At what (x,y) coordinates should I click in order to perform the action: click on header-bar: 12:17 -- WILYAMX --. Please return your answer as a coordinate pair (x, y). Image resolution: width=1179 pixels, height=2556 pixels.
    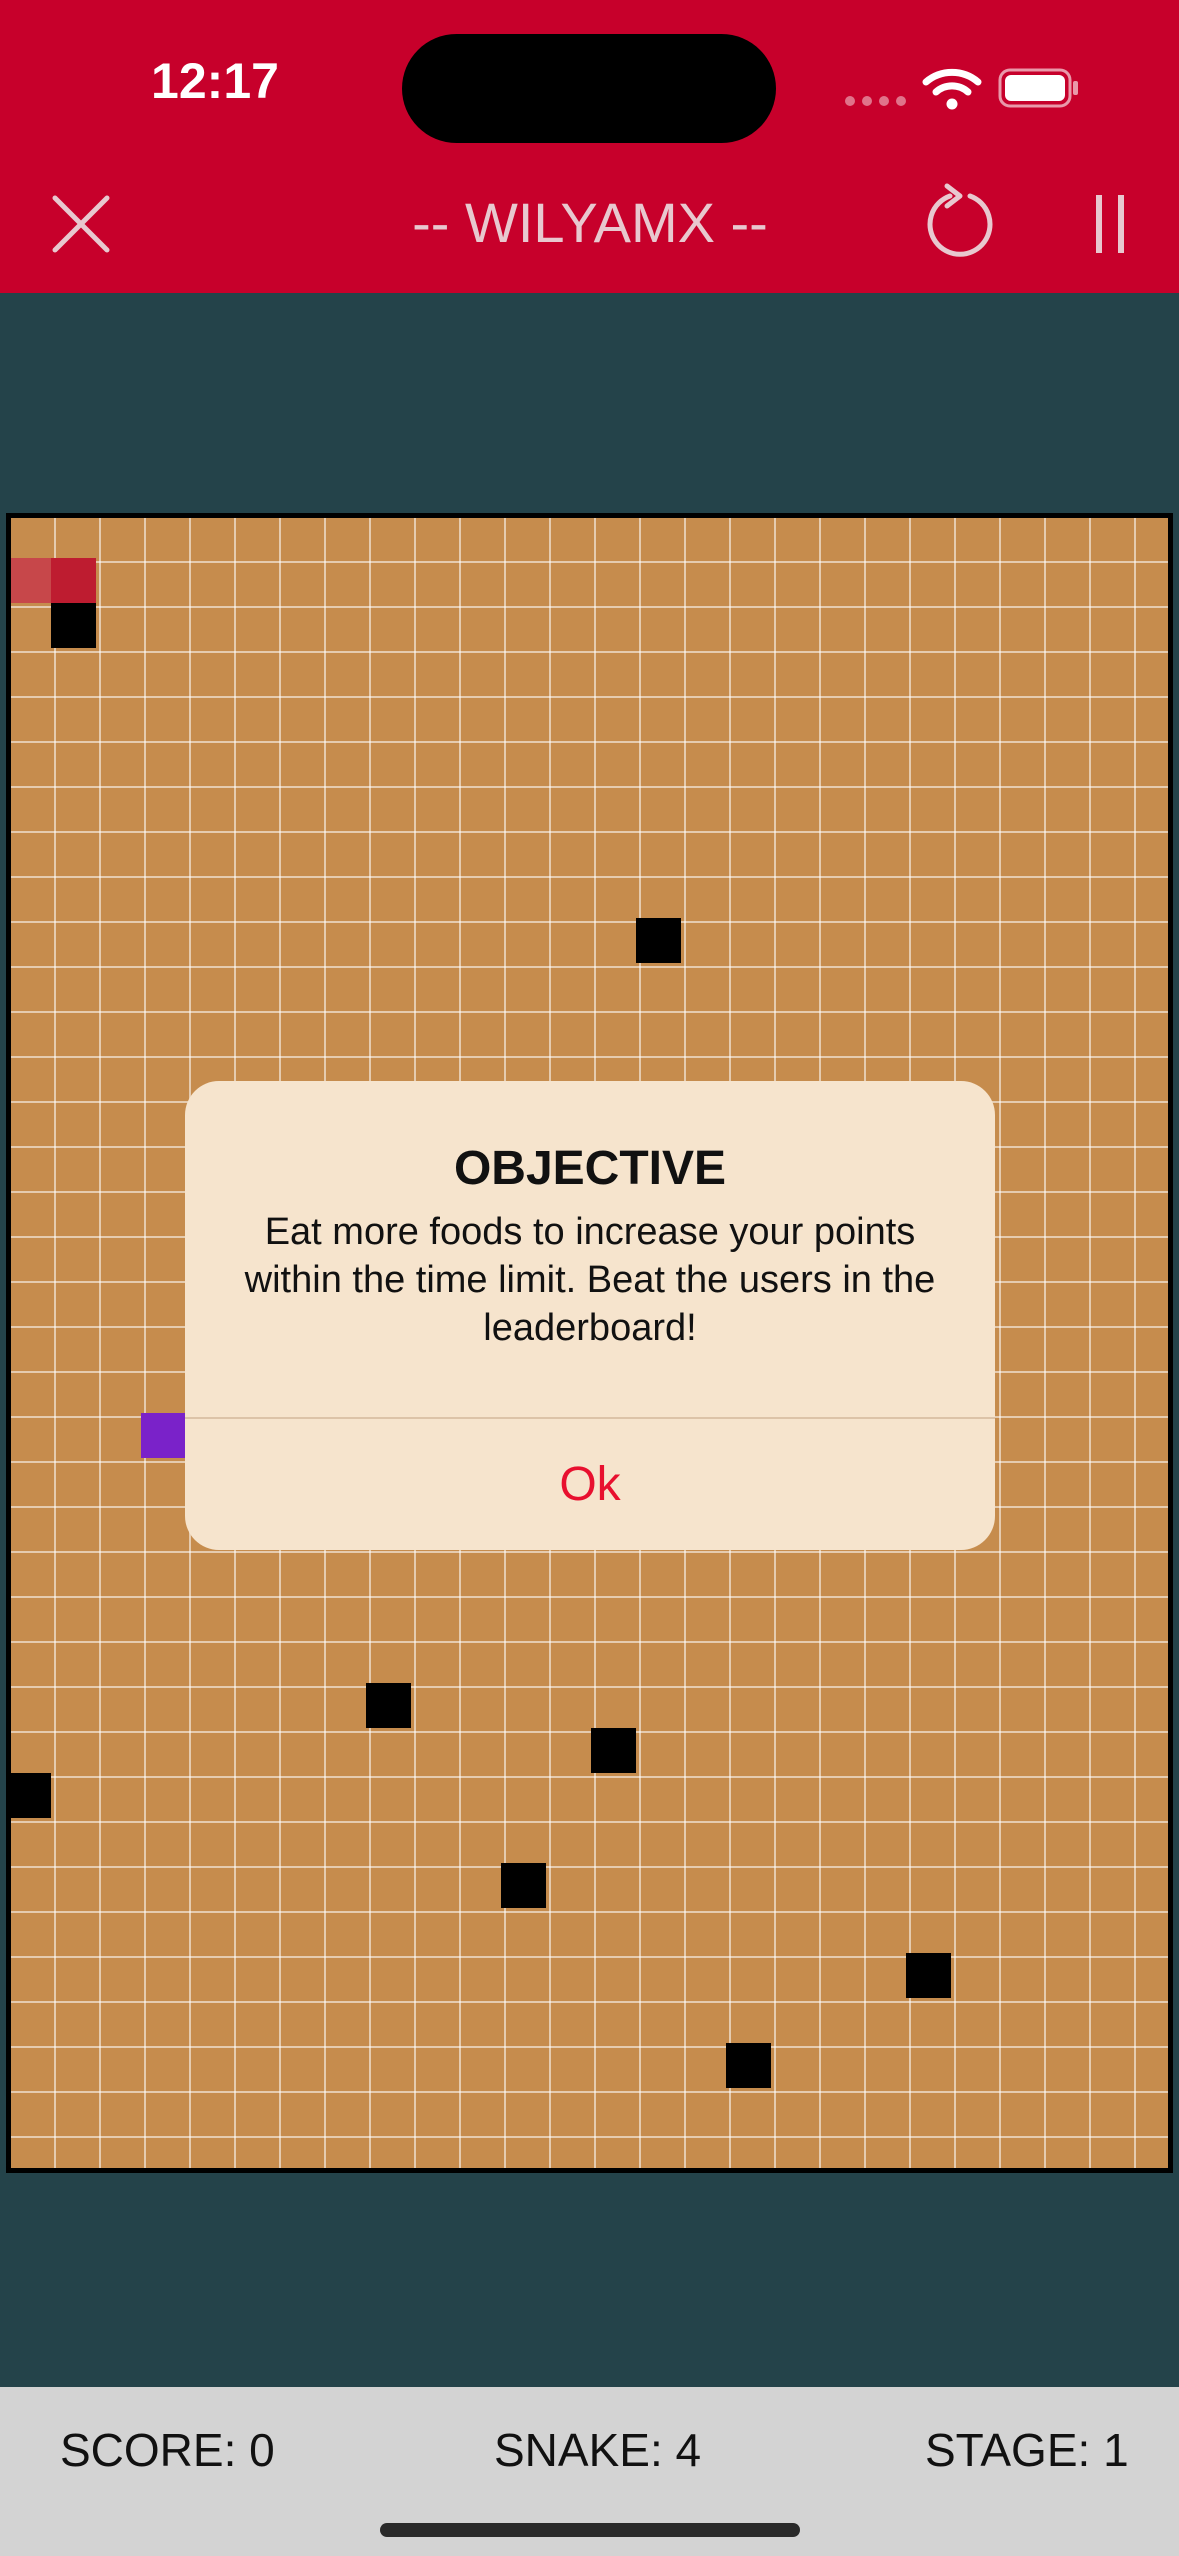
    Looking at the image, I should click on (589, 146).